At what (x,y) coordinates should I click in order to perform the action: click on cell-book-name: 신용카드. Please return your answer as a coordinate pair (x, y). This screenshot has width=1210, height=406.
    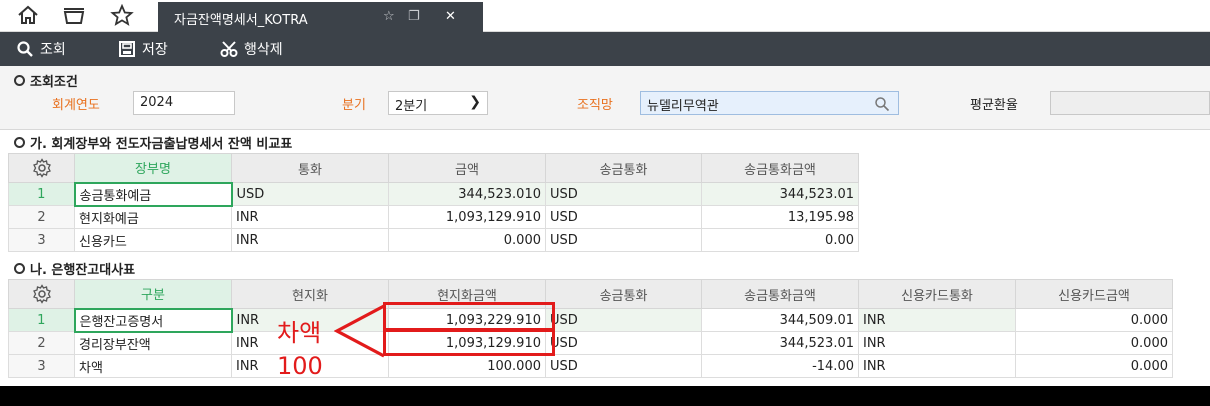
    Looking at the image, I should click on (153, 240).